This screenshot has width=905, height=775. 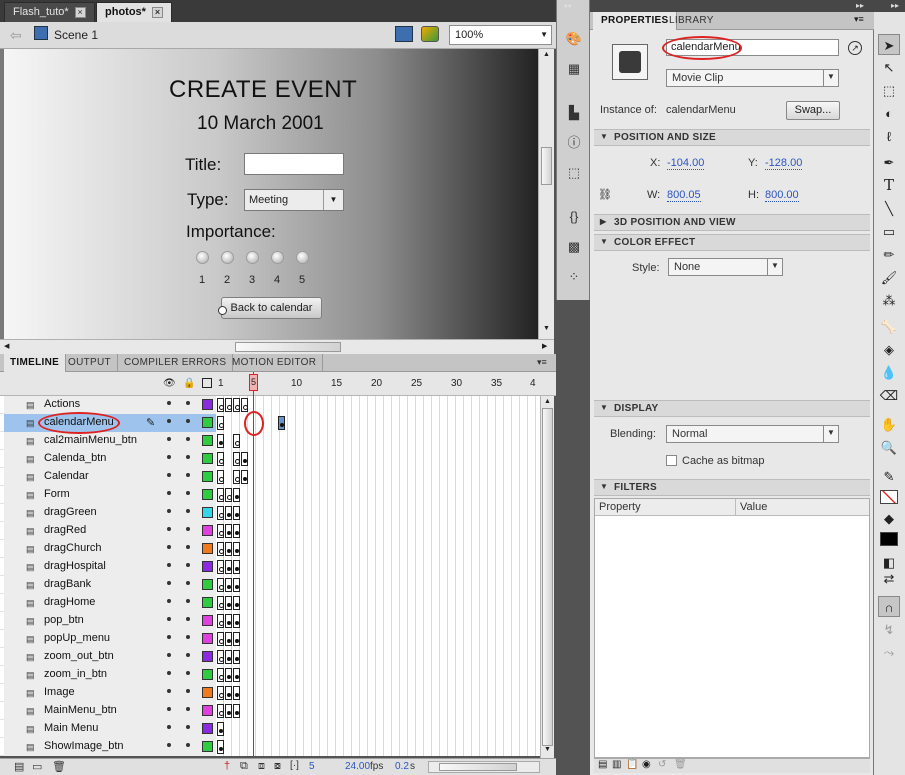 What do you see at coordinates (889, 231) in the screenshot?
I see `rectangle-tool-icon: ▭` at bounding box center [889, 231].